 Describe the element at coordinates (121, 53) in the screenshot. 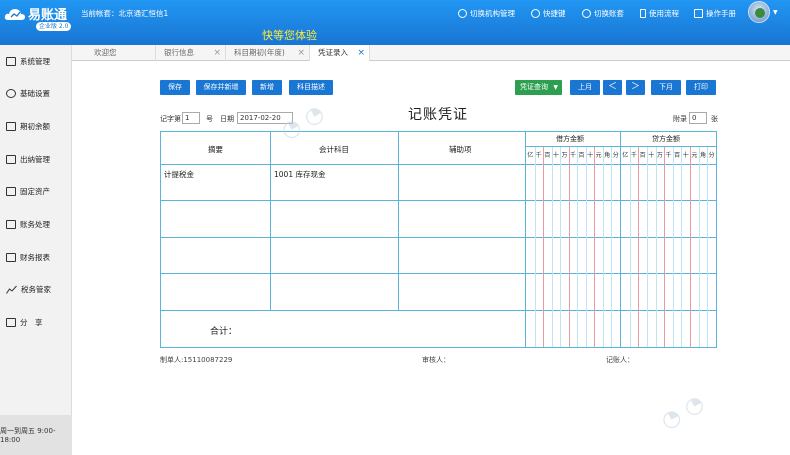

I see `tab-welcome: 欢迎您` at that location.